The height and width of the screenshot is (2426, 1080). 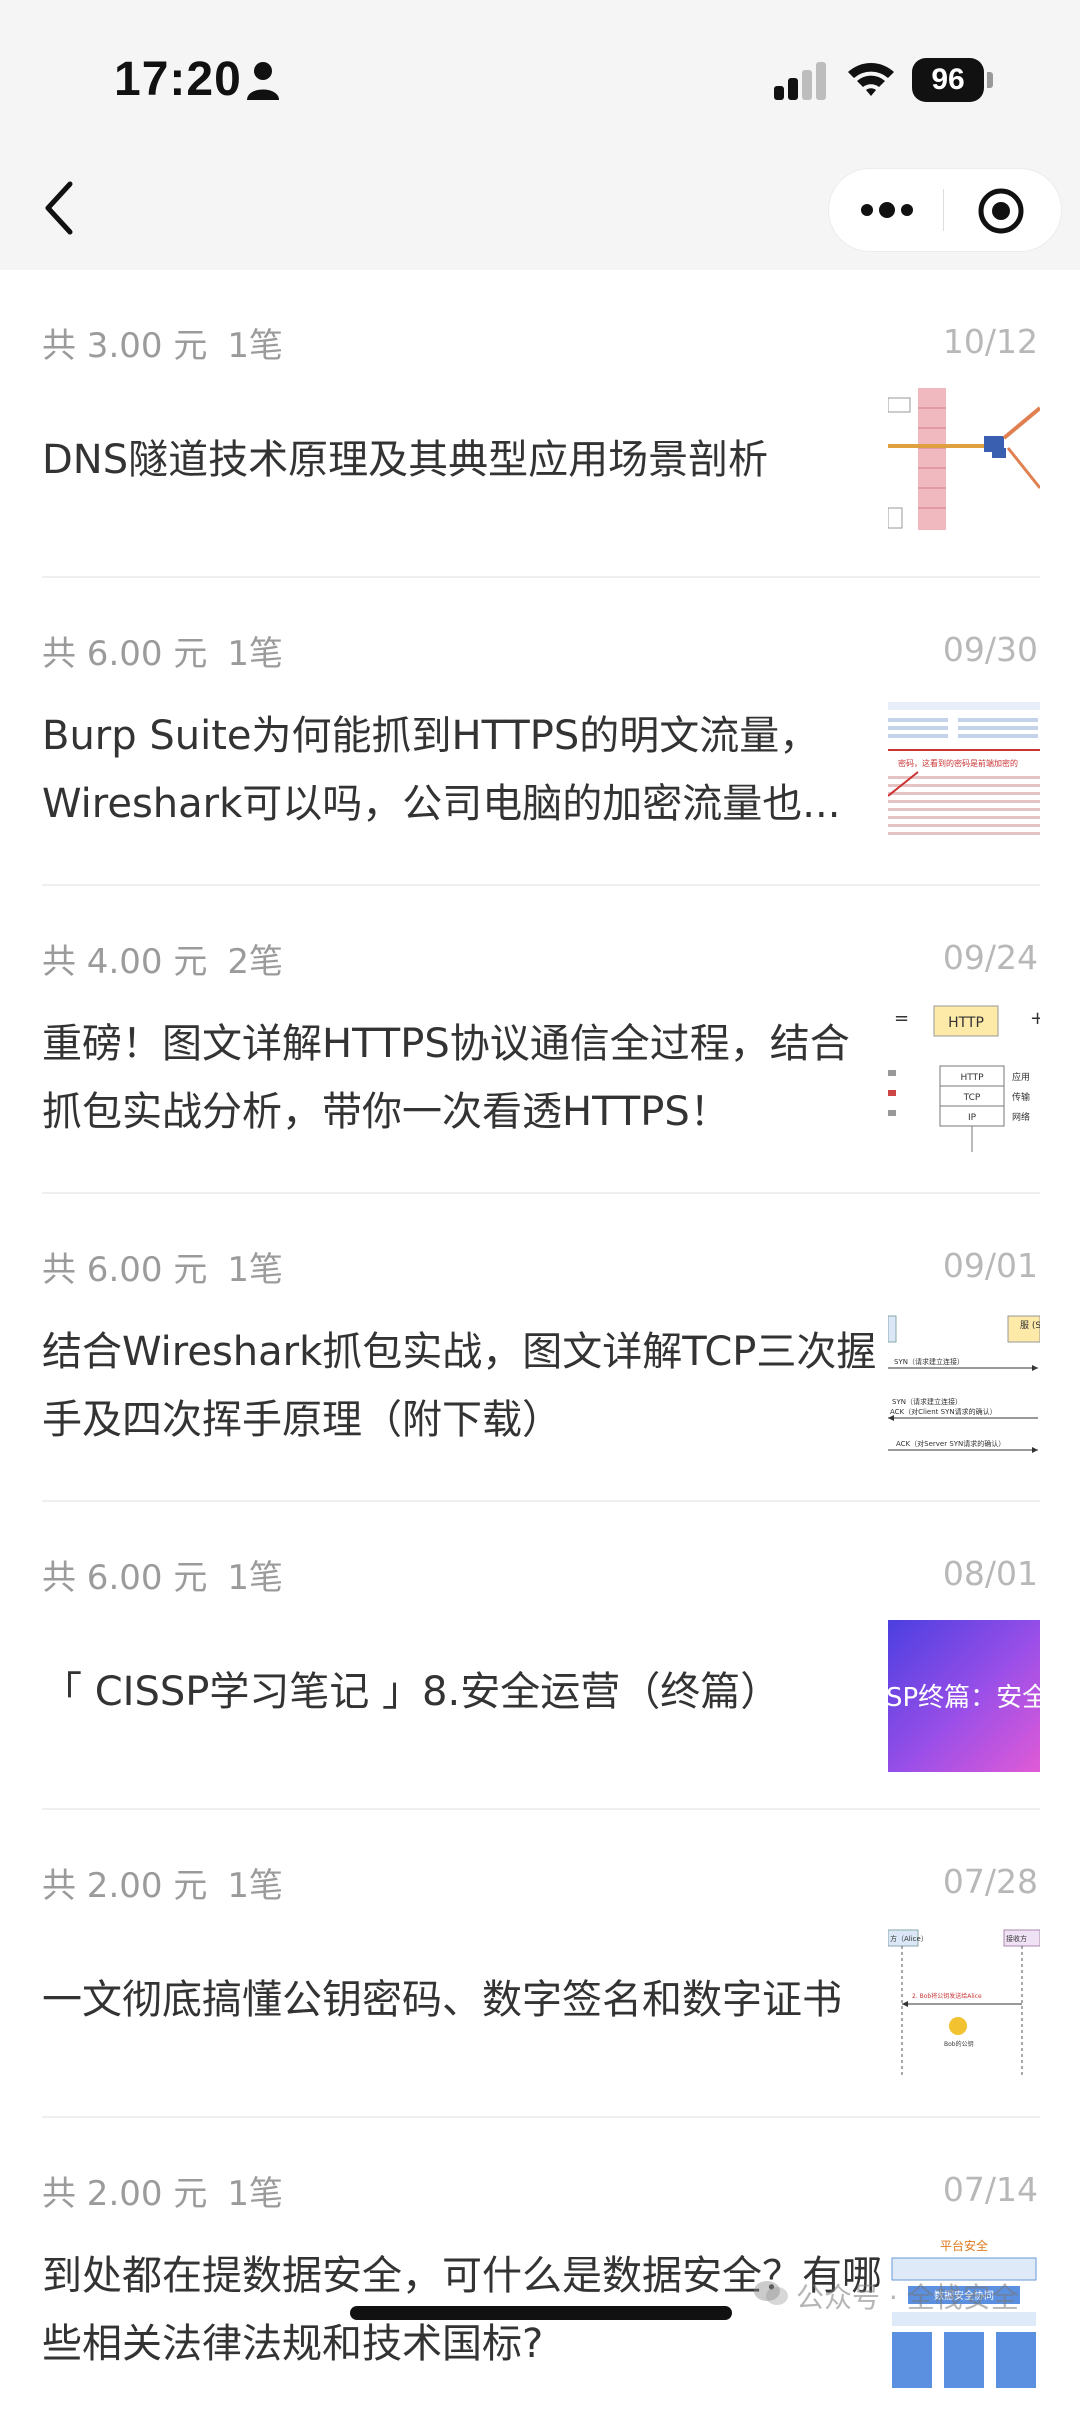 I want to click on item-date: 08/01, so click(x=990, y=1573).